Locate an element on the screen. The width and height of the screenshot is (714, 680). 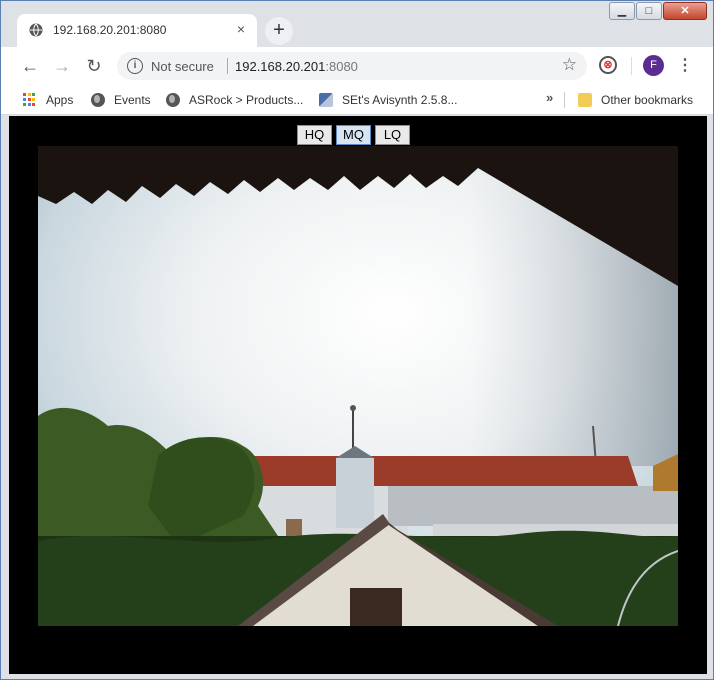
bookmark-label: Events is located at coordinates (132, 100).